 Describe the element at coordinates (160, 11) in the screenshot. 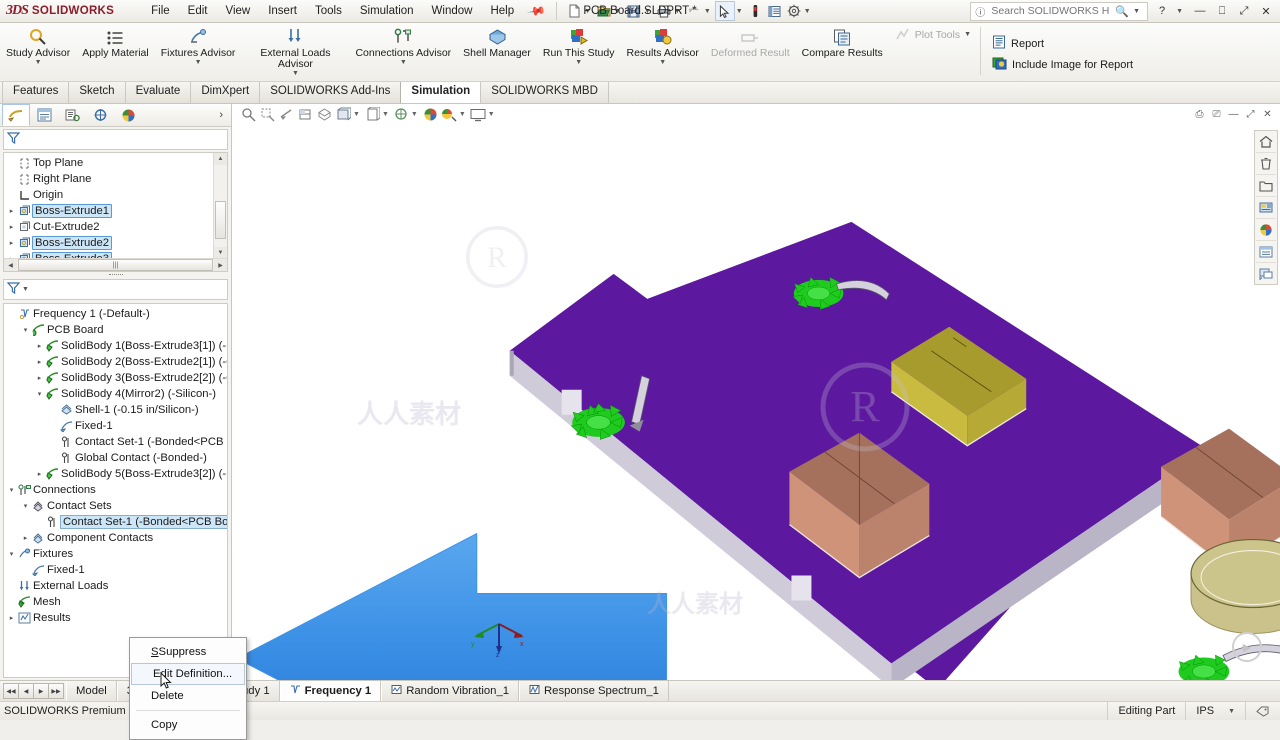

I see `menu-file: File` at that location.